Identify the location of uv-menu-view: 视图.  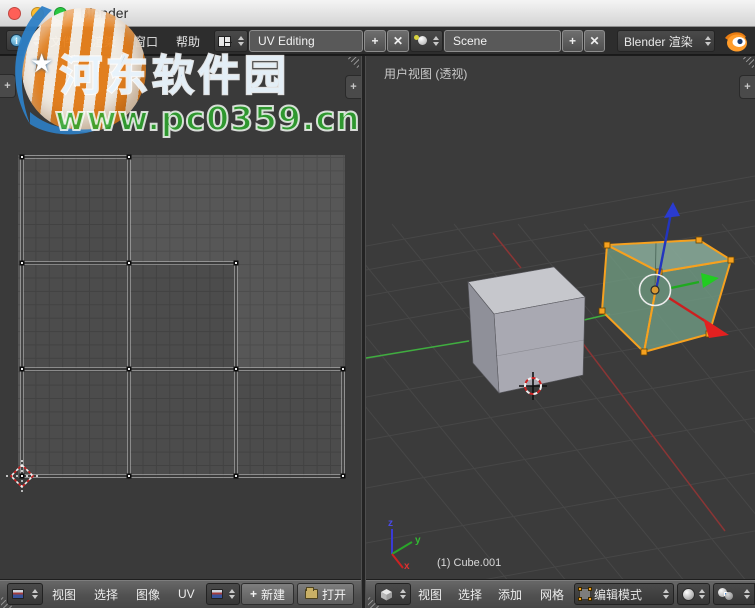
(64, 594).